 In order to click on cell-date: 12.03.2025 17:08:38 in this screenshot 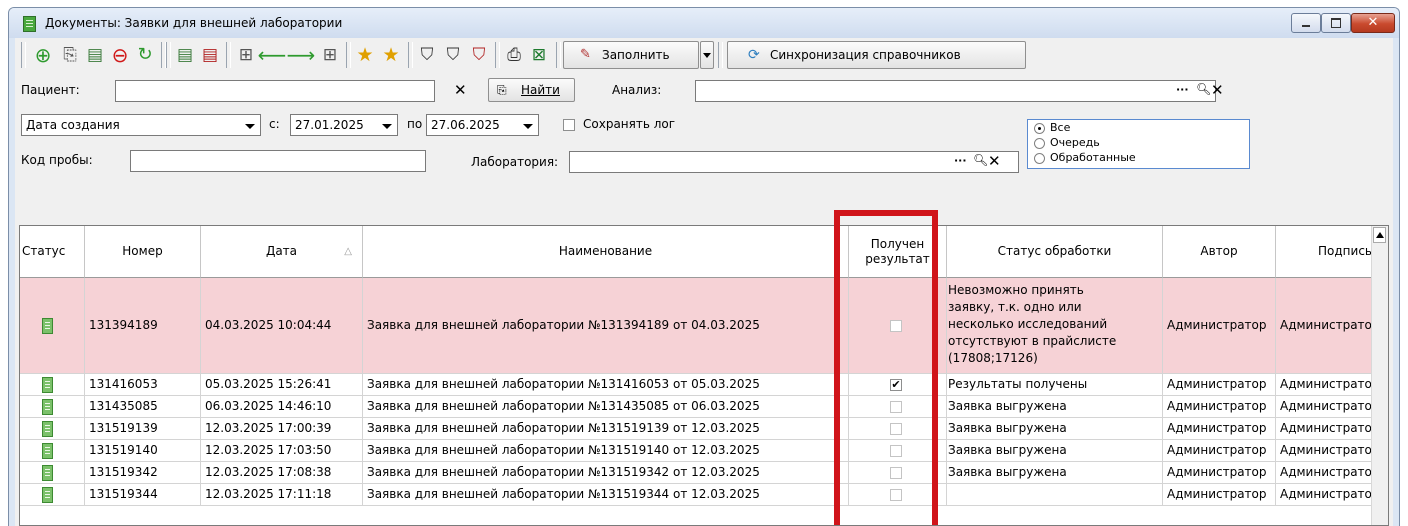, I will do `click(282, 473)`.